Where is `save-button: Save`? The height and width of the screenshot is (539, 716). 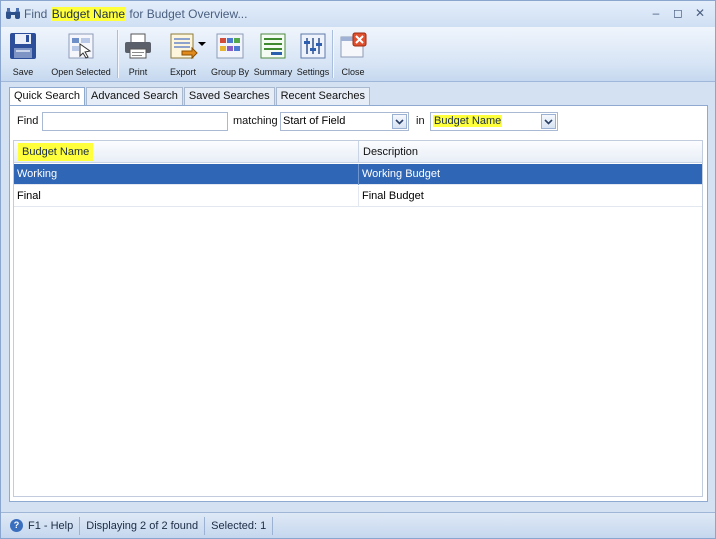 save-button: Save is located at coordinates (23, 54).